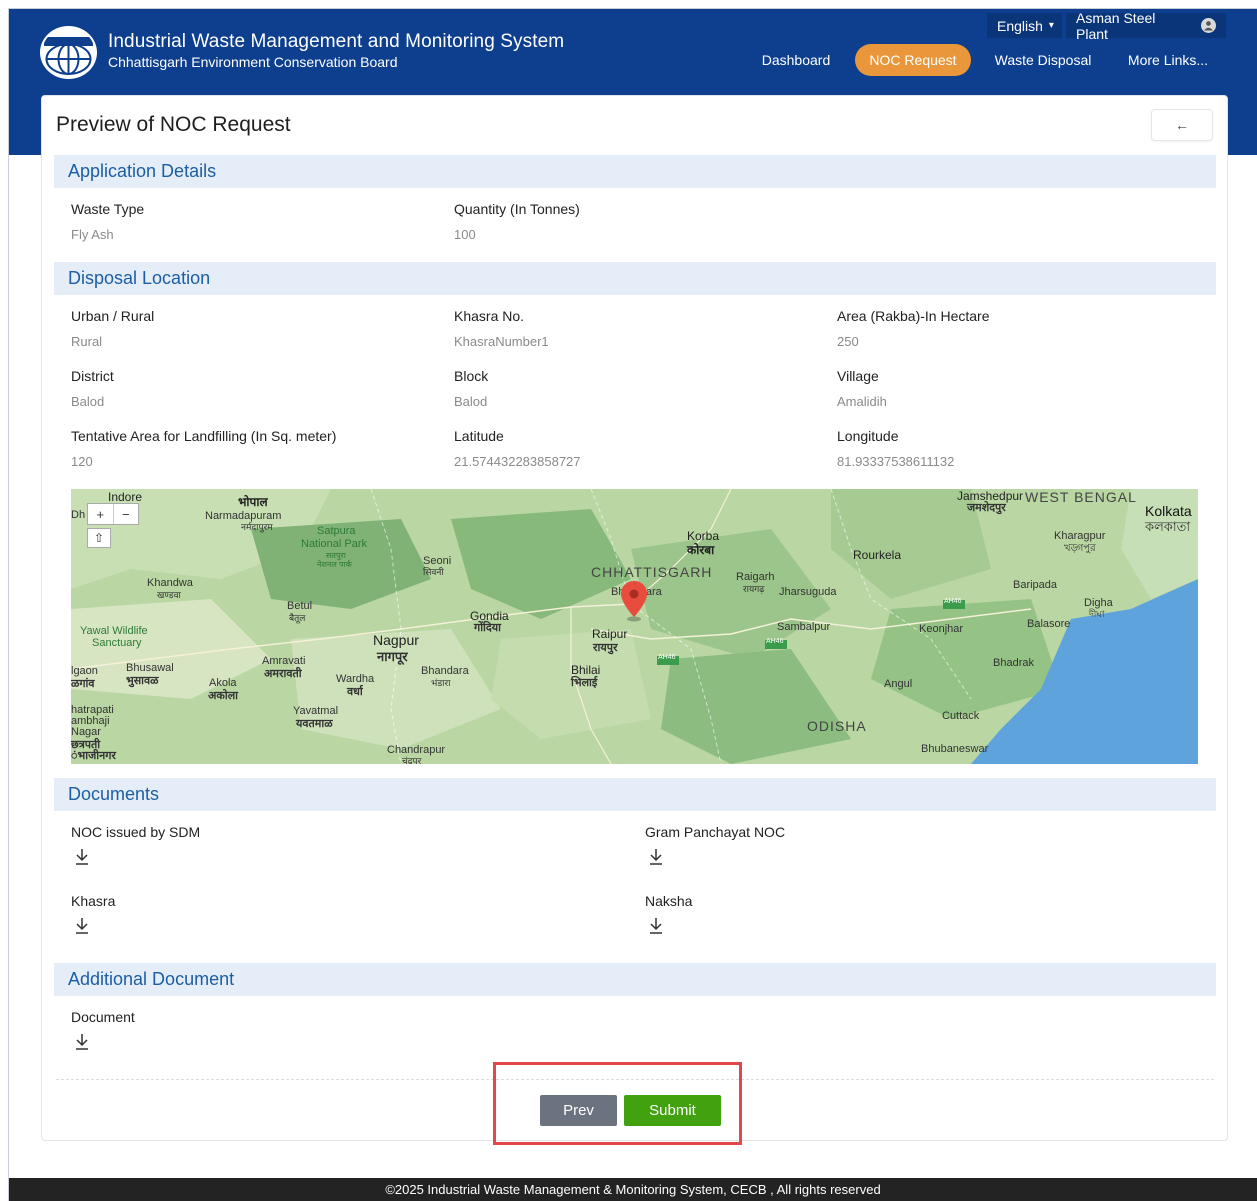  I want to click on area-label: Area (Rakba)-In Hectare, so click(913, 316).